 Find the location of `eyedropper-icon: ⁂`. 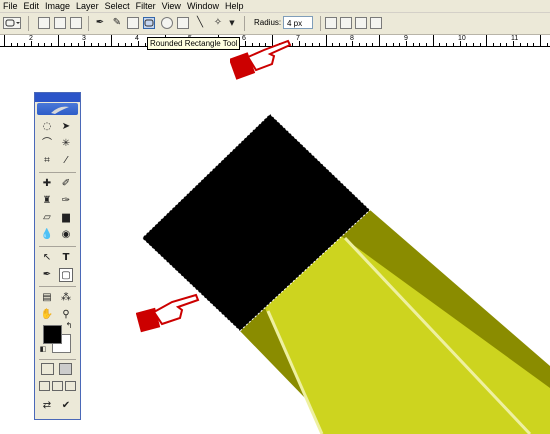

eyedropper-icon: ⁂ is located at coordinates (66, 298).